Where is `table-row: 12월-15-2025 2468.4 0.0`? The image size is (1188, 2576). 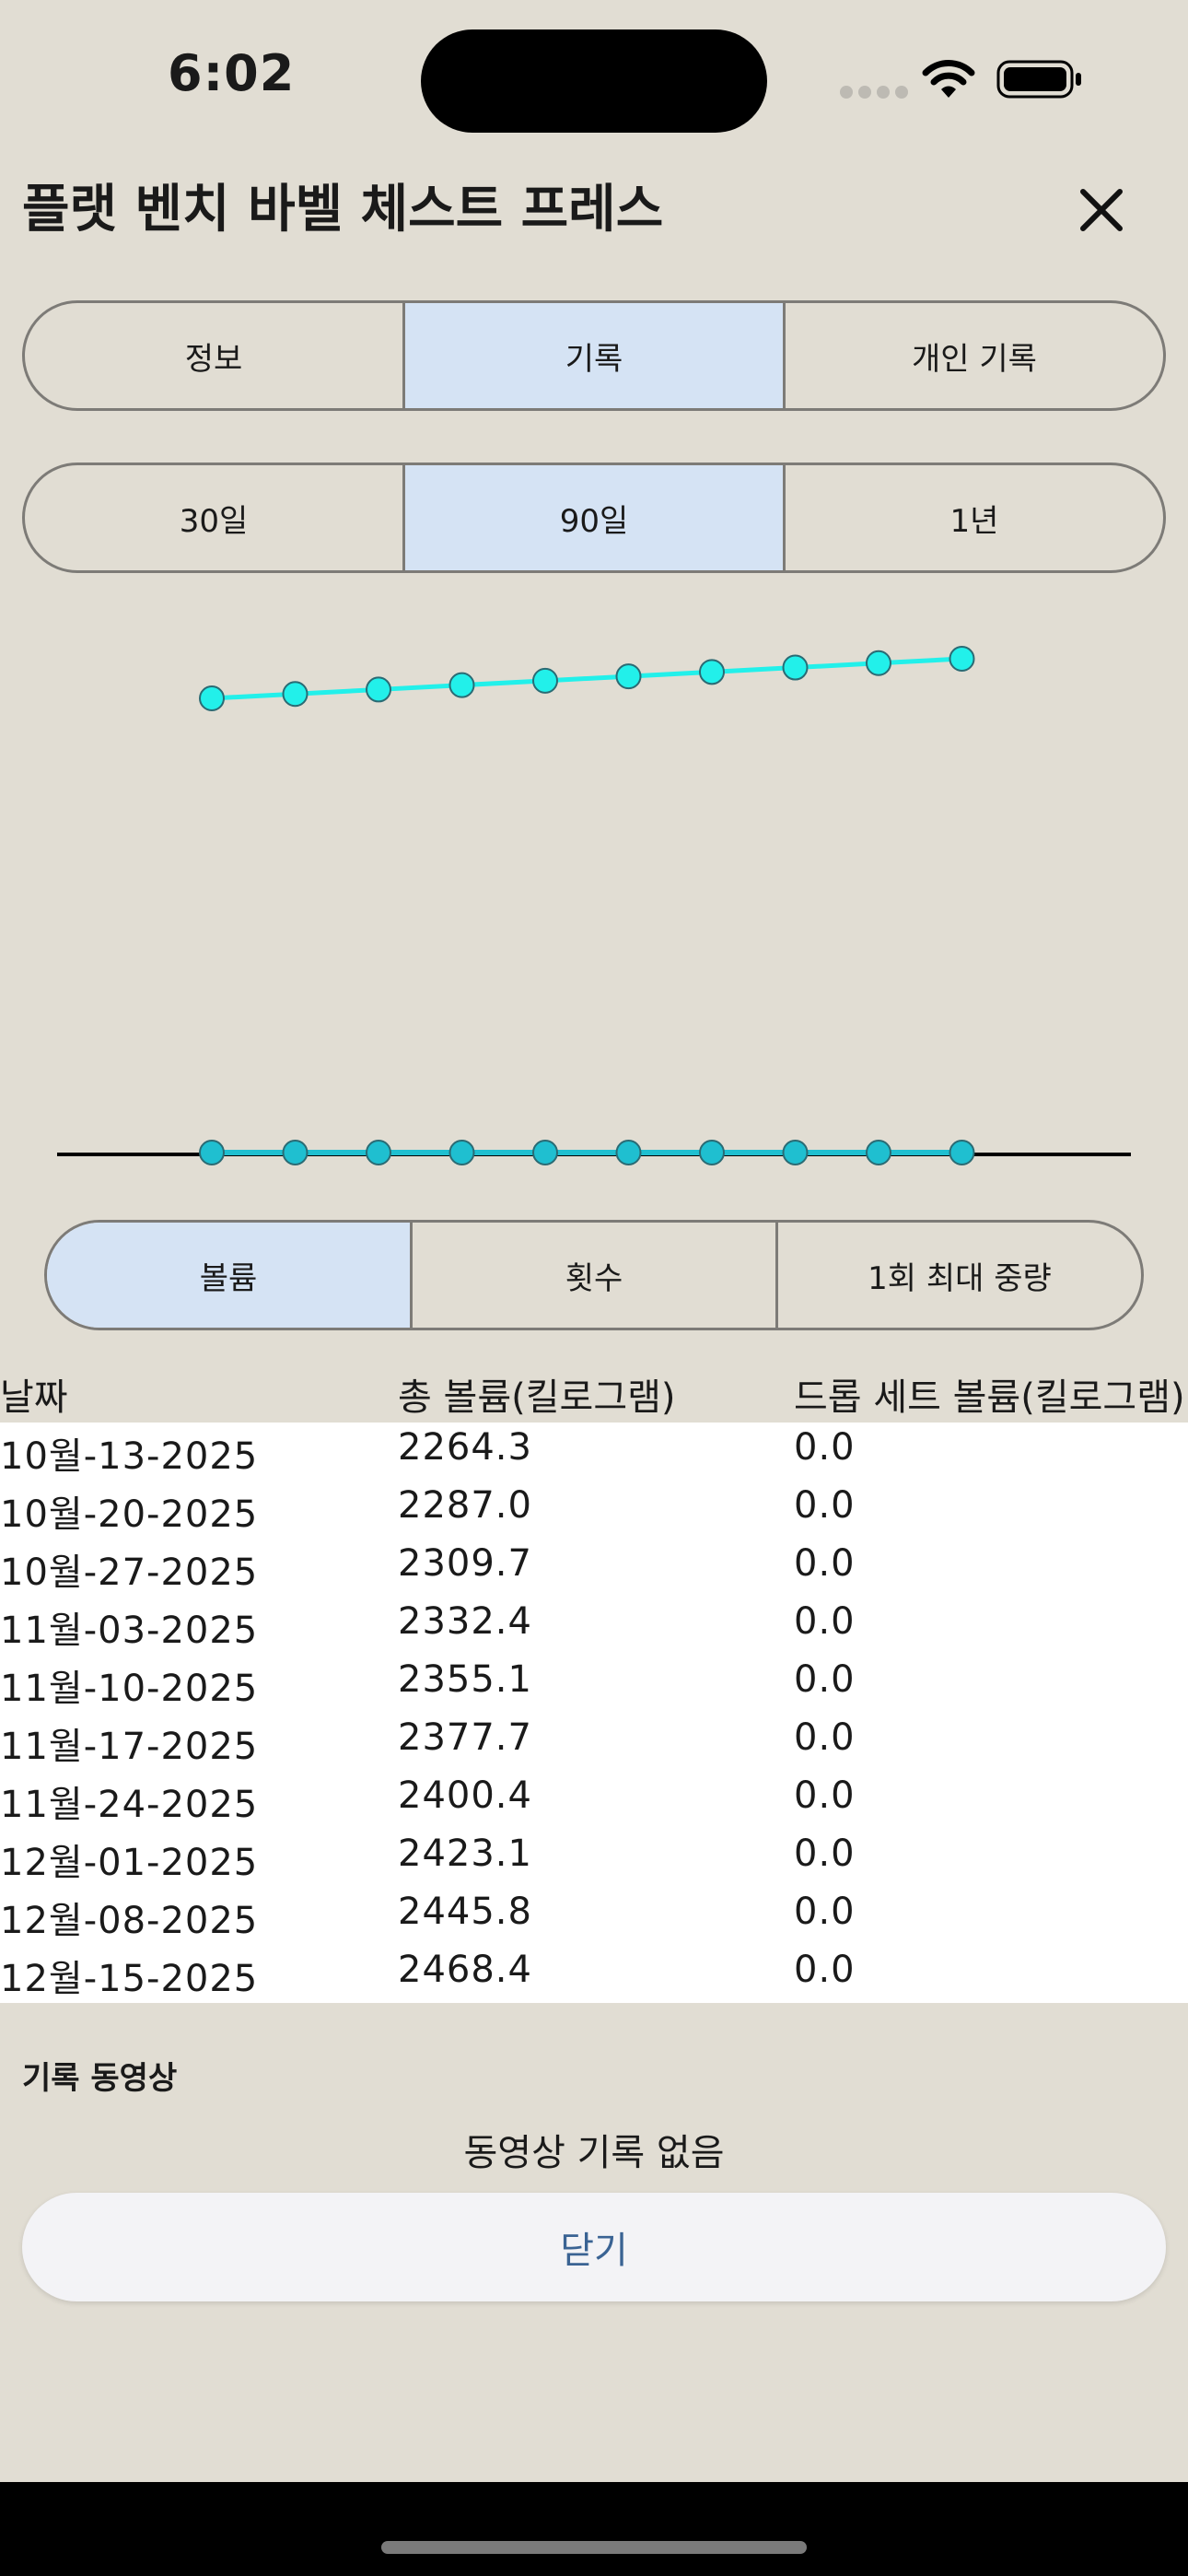
table-row: 12월-15-2025 2468.4 0.0 is located at coordinates (594, 1974).